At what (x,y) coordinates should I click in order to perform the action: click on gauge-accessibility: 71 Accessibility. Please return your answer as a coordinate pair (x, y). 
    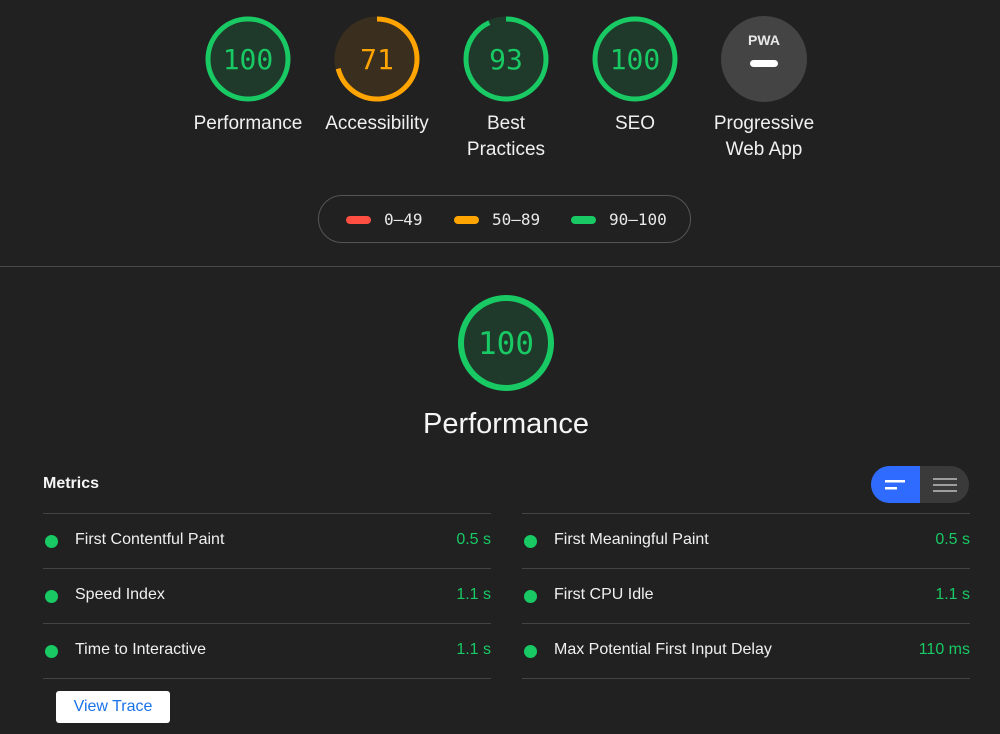
    Looking at the image, I should click on (377, 76).